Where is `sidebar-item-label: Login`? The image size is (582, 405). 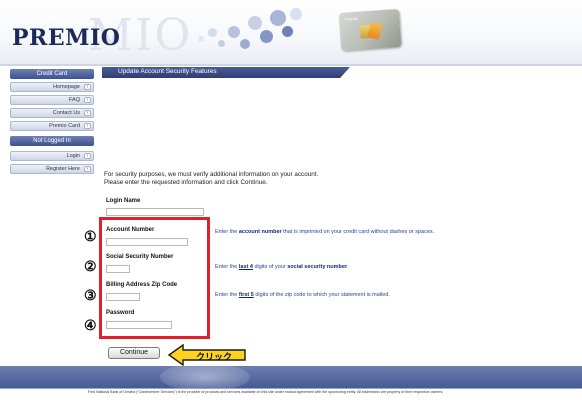 sidebar-item-label: Login is located at coordinates (73, 156).